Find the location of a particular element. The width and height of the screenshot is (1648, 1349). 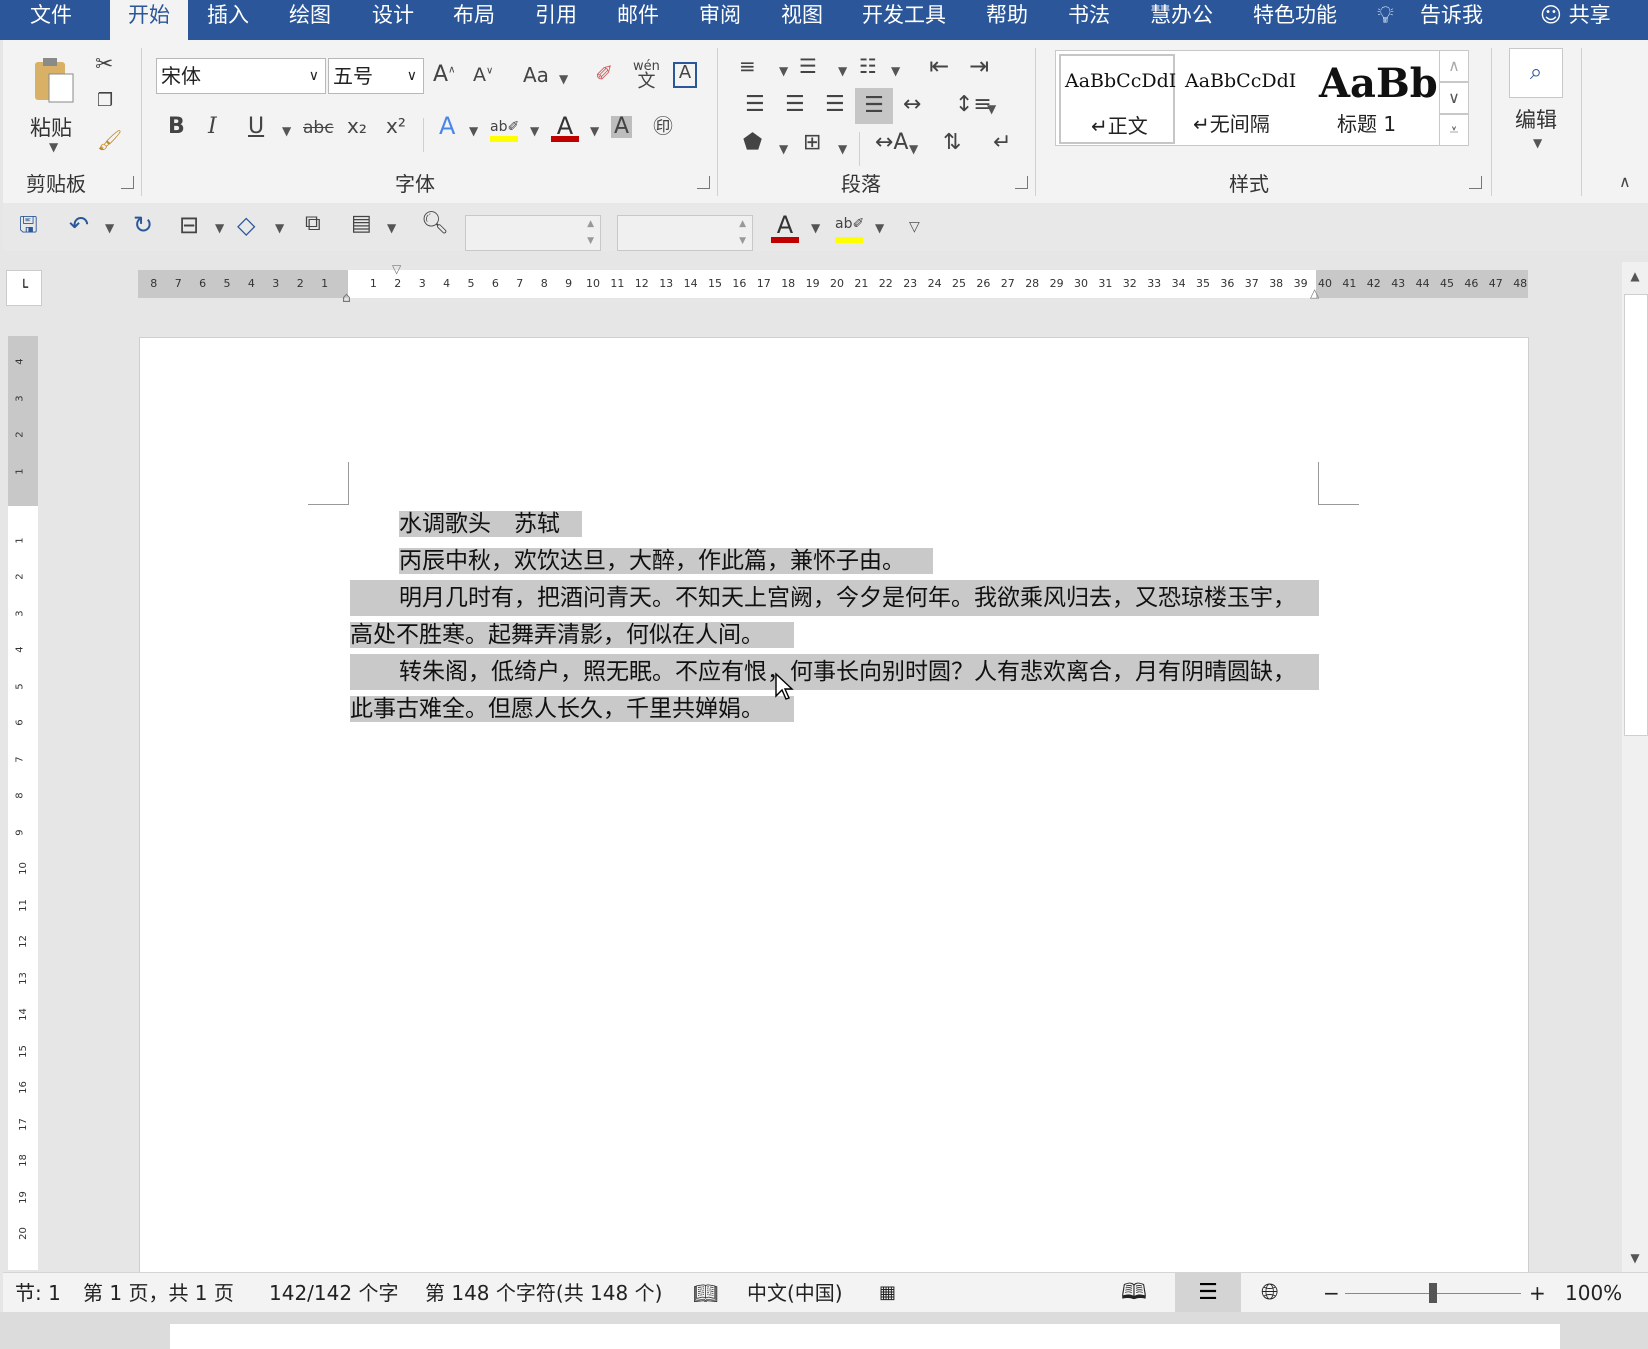

decrease-indent-icon: ⇤ is located at coordinates (939, 66).